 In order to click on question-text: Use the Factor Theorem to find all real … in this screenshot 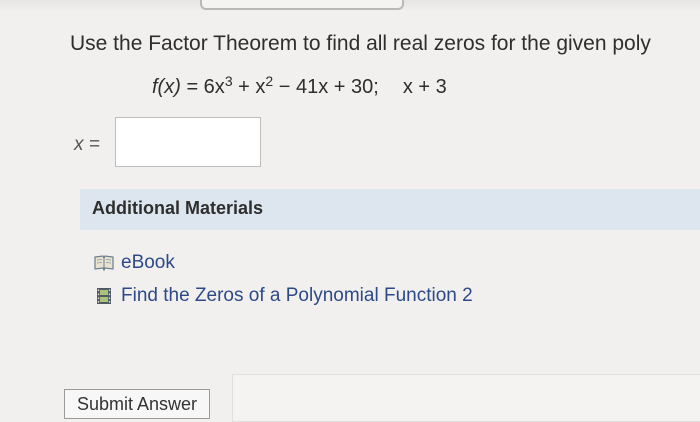, I will do `click(360, 43)`.